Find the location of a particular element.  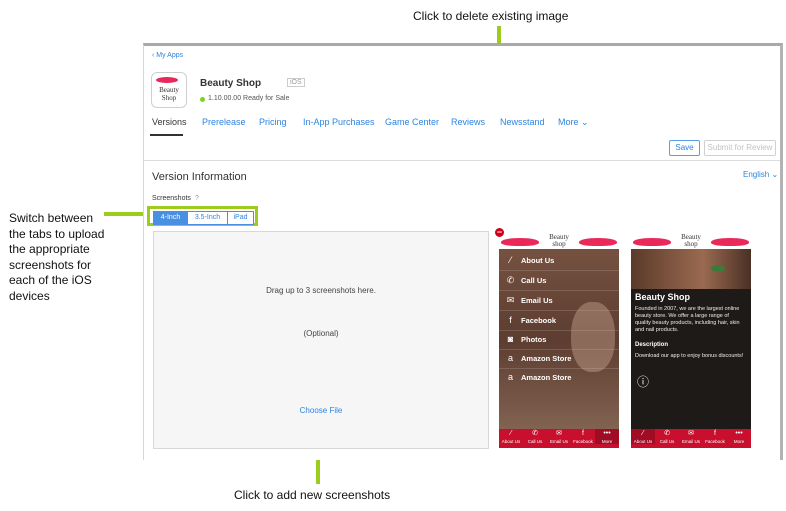

tab-game-center: Game Center is located at coordinates (412, 122).